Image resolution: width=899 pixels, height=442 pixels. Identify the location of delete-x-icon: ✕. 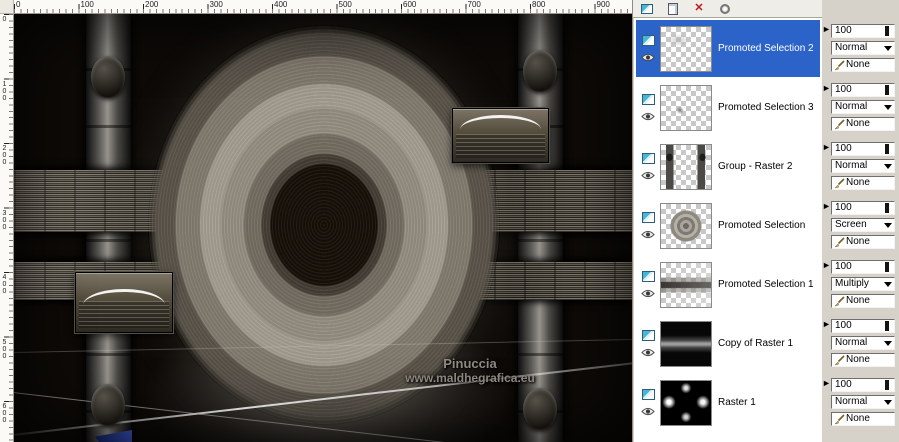
(699, 8).